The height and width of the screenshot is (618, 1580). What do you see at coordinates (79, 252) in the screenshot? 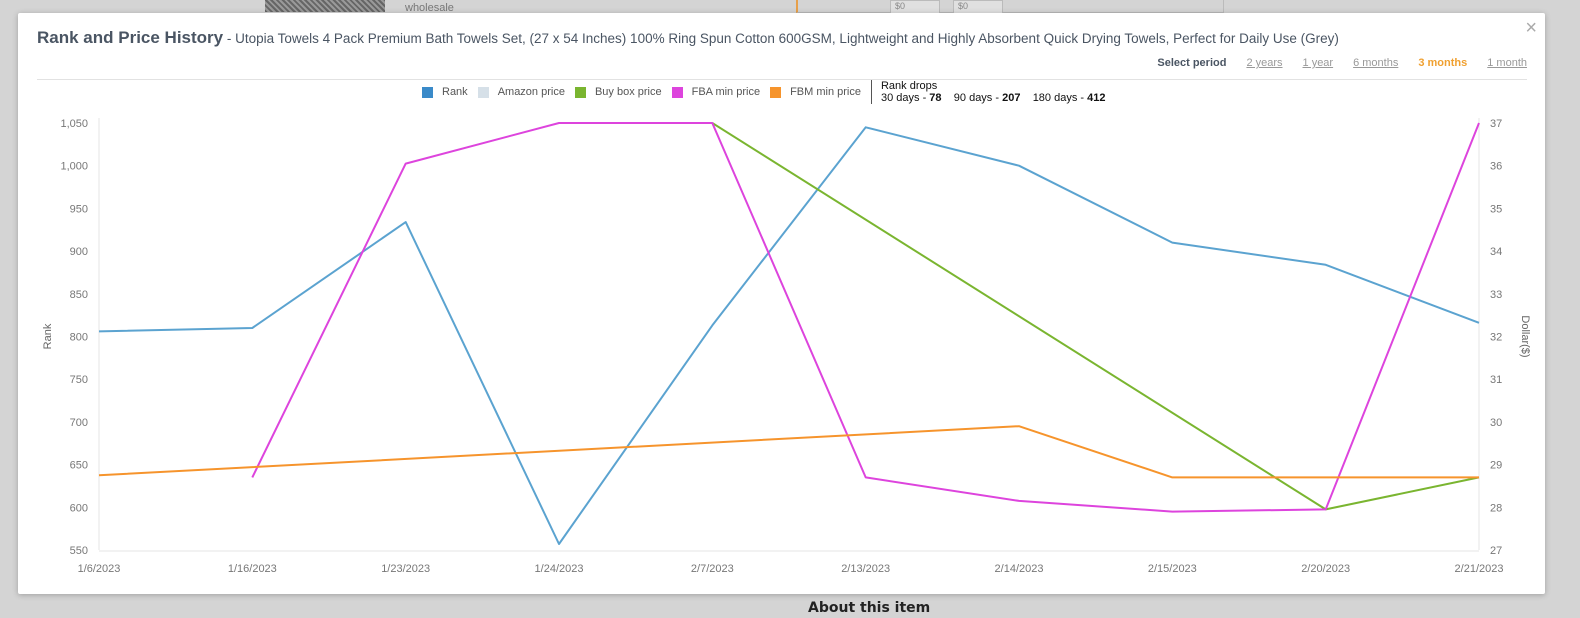
I see `y-tick-label: 900` at bounding box center [79, 252].